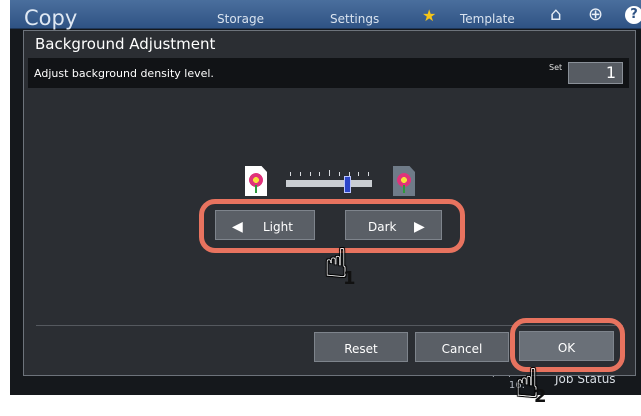 Image resolution: width=641 pixels, height=416 pixels. What do you see at coordinates (124, 73) in the screenshot?
I see `info-text: Adjust background density level.` at bounding box center [124, 73].